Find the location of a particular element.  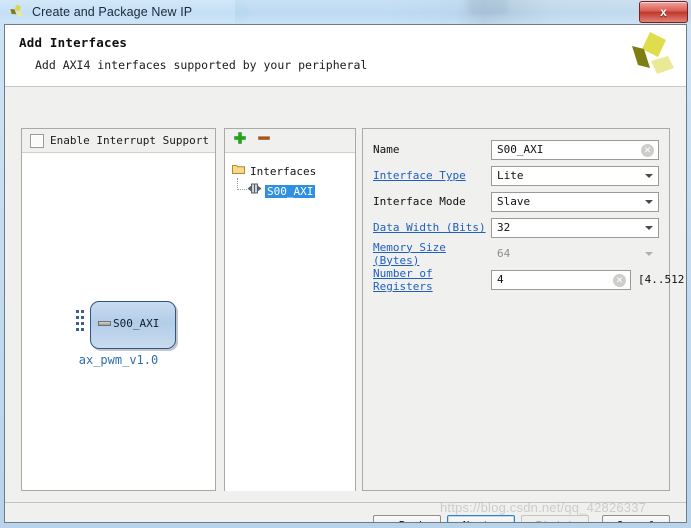

next-button-label: Next is located at coordinates (476, 520).